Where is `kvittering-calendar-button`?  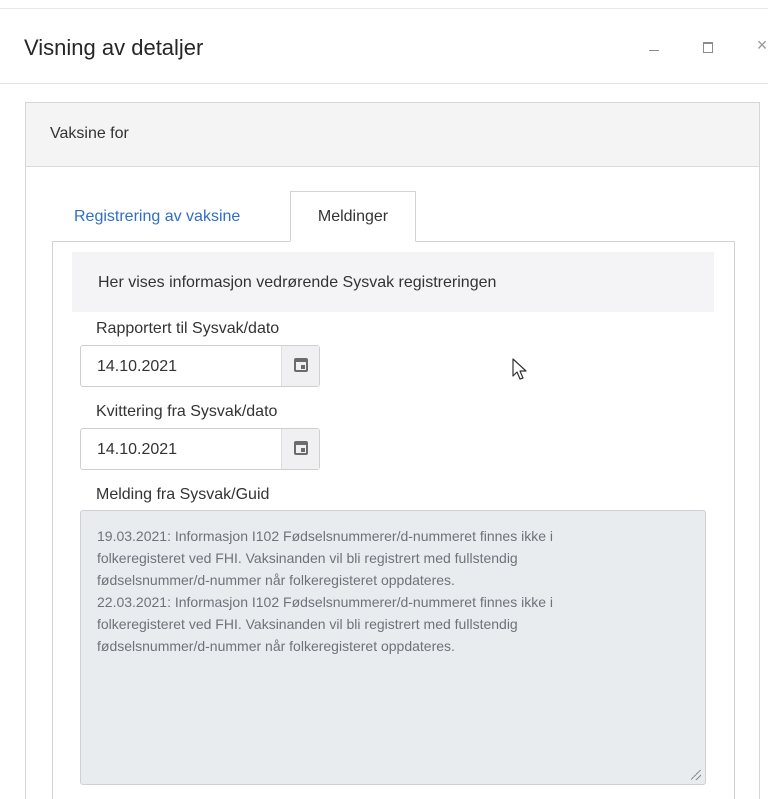 kvittering-calendar-button is located at coordinates (300, 449).